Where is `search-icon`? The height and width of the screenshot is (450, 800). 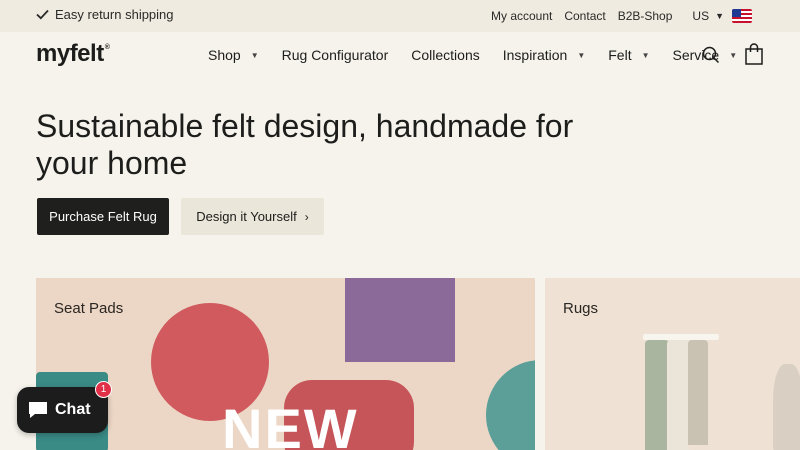
search-icon is located at coordinates (711, 57).